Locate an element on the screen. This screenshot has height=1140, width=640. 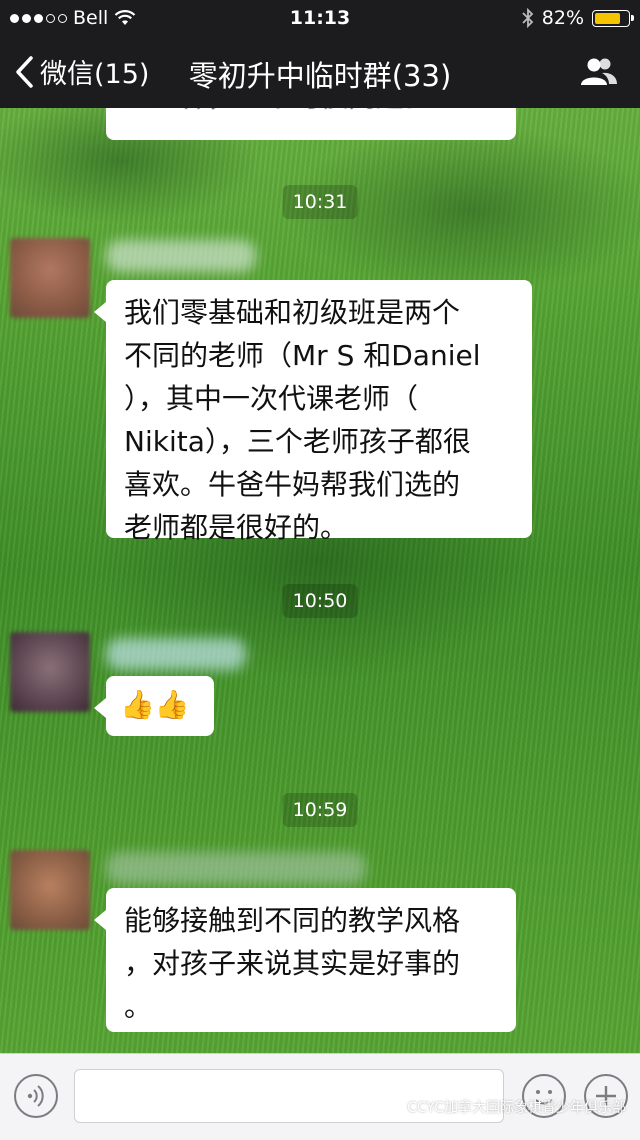
message-timestamp: 10:31 is located at coordinates (320, 202).